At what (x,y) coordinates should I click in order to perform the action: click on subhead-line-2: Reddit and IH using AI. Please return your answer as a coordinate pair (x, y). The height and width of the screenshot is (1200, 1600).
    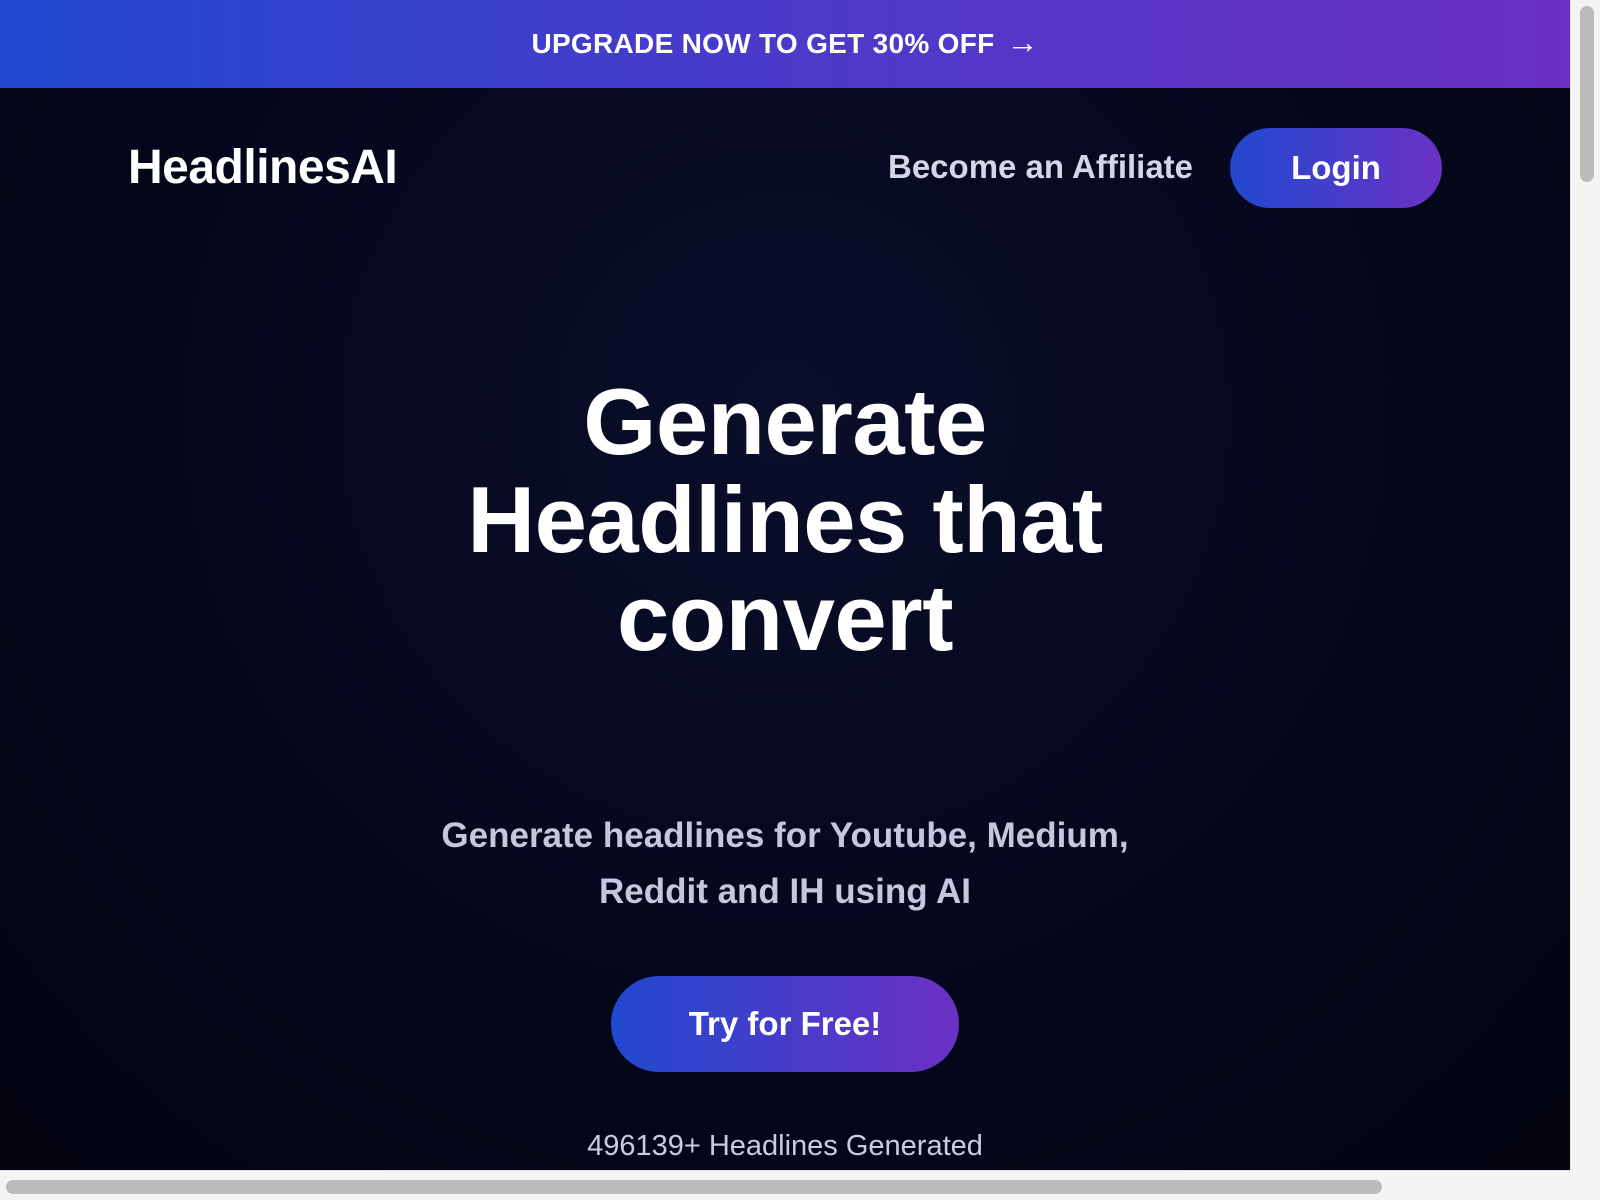
    Looking at the image, I should click on (785, 891).